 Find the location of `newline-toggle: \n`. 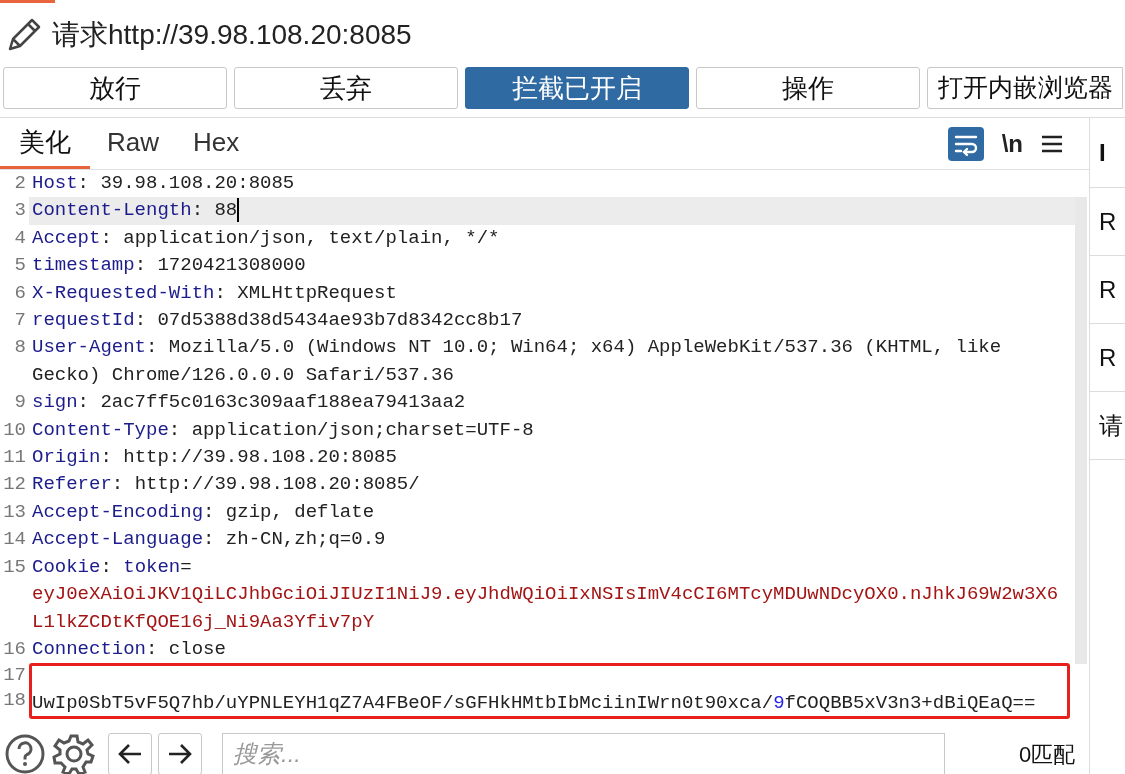

newline-toggle: \n is located at coordinates (1012, 143).